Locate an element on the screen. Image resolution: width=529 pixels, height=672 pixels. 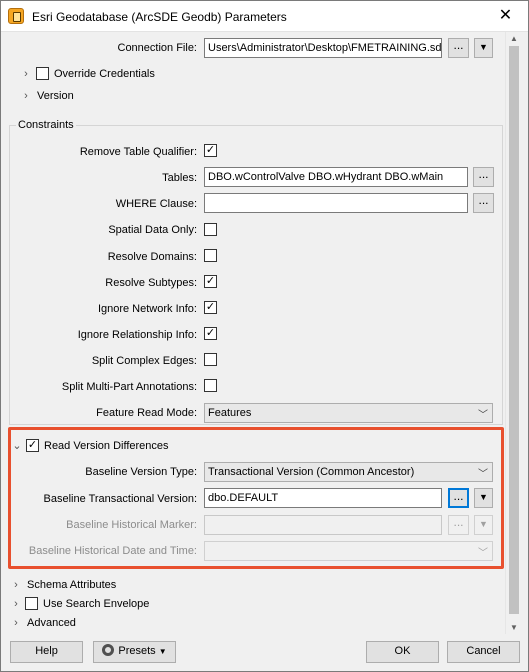
baseline-transactional-version-label: Baseline Transactional Version: is located at coordinates (120, 499).